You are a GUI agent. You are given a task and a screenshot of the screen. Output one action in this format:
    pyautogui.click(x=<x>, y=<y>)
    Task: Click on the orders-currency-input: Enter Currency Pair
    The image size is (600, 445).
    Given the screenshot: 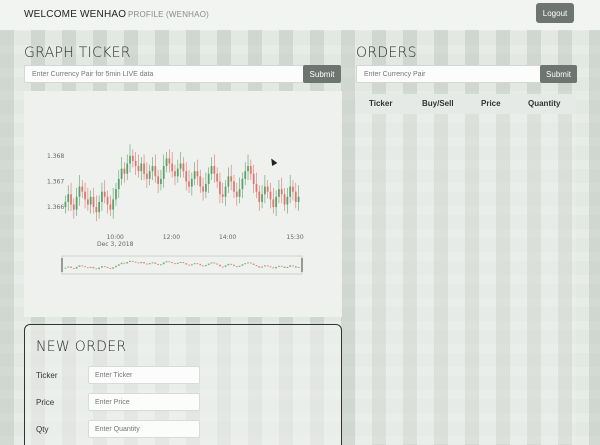 What is the action you would take?
    pyautogui.click(x=449, y=74)
    